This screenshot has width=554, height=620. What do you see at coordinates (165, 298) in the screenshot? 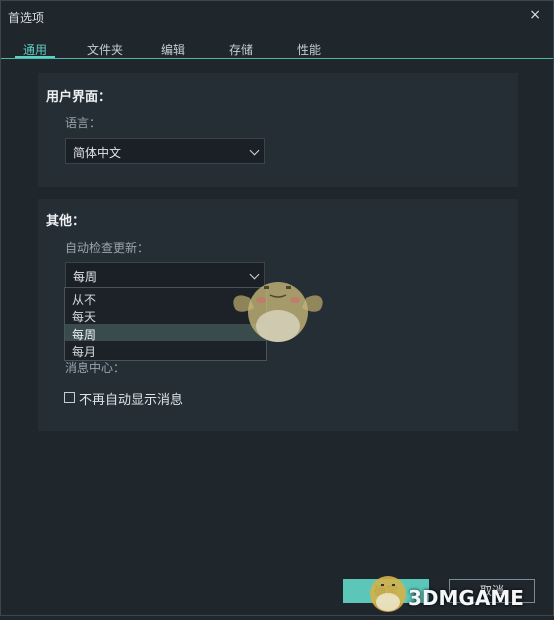
I see `dropdown-option-never: 从不` at bounding box center [165, 298].